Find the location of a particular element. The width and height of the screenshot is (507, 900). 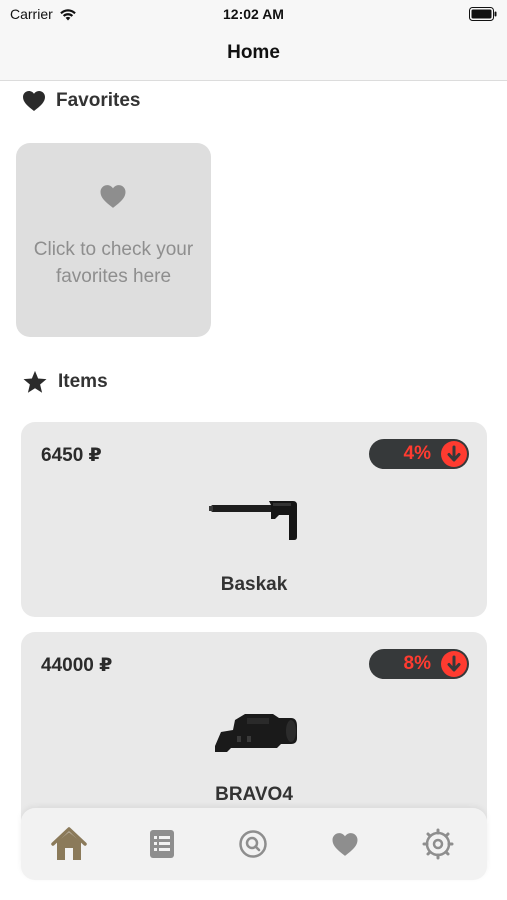

discount-text: 8% is located at coordinates (417, 663).